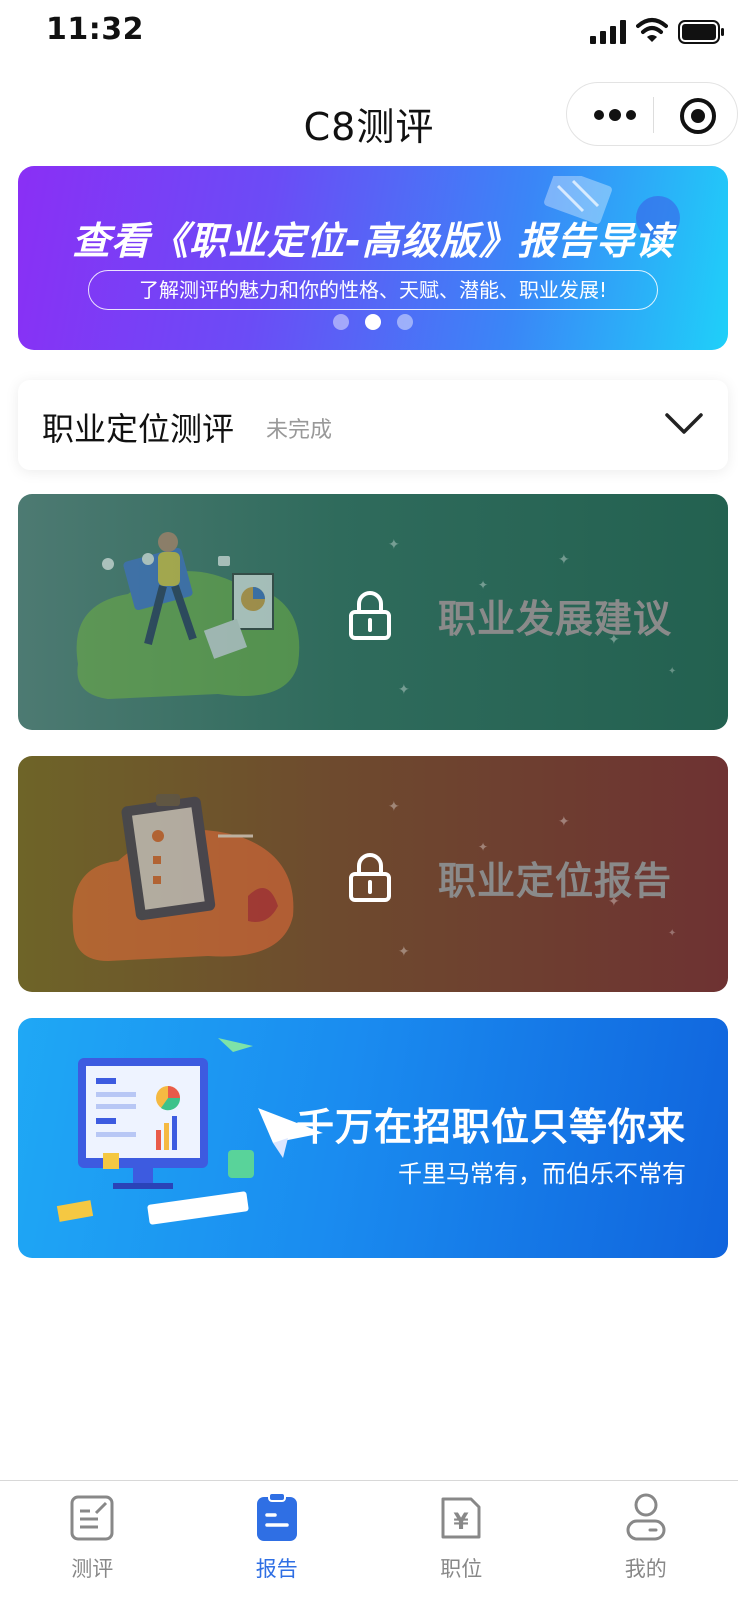  I want to click on assessment-icon, so click(92, 1518).